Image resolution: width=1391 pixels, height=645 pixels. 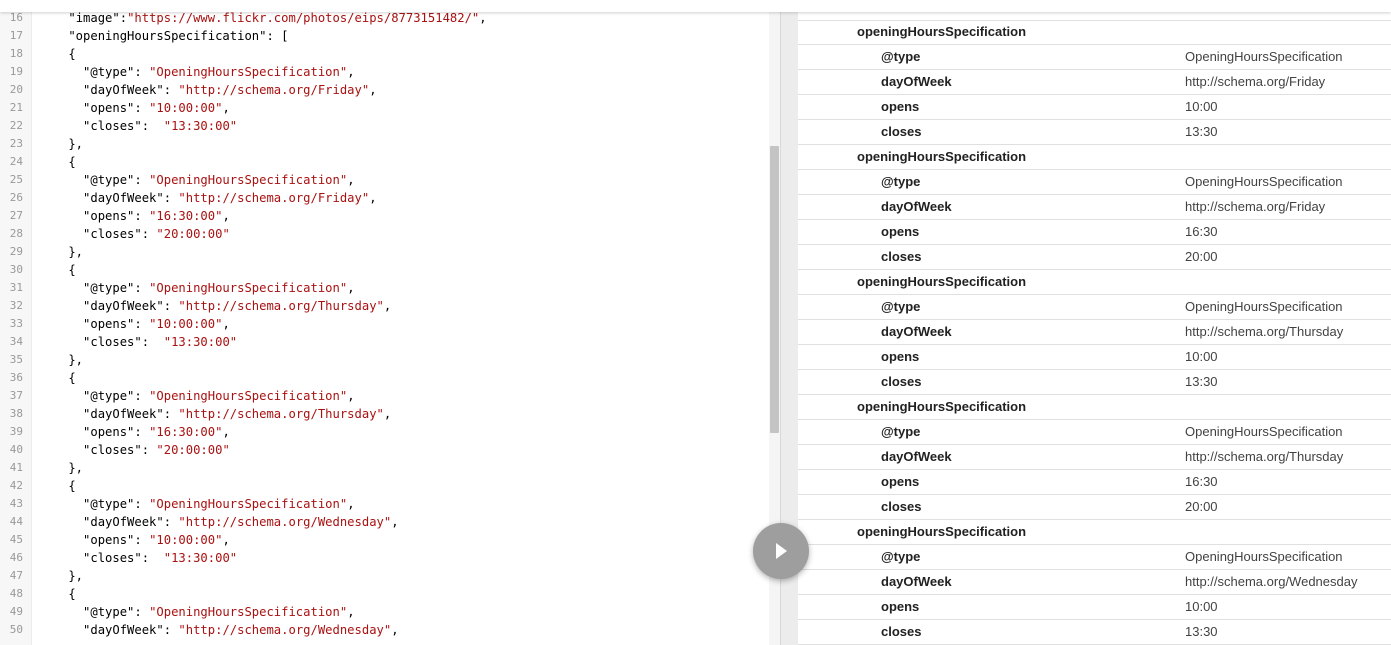 I want to click on property-row: dayOfWeek http://schema.org/Wednesday, so click(x=1094, y=582).